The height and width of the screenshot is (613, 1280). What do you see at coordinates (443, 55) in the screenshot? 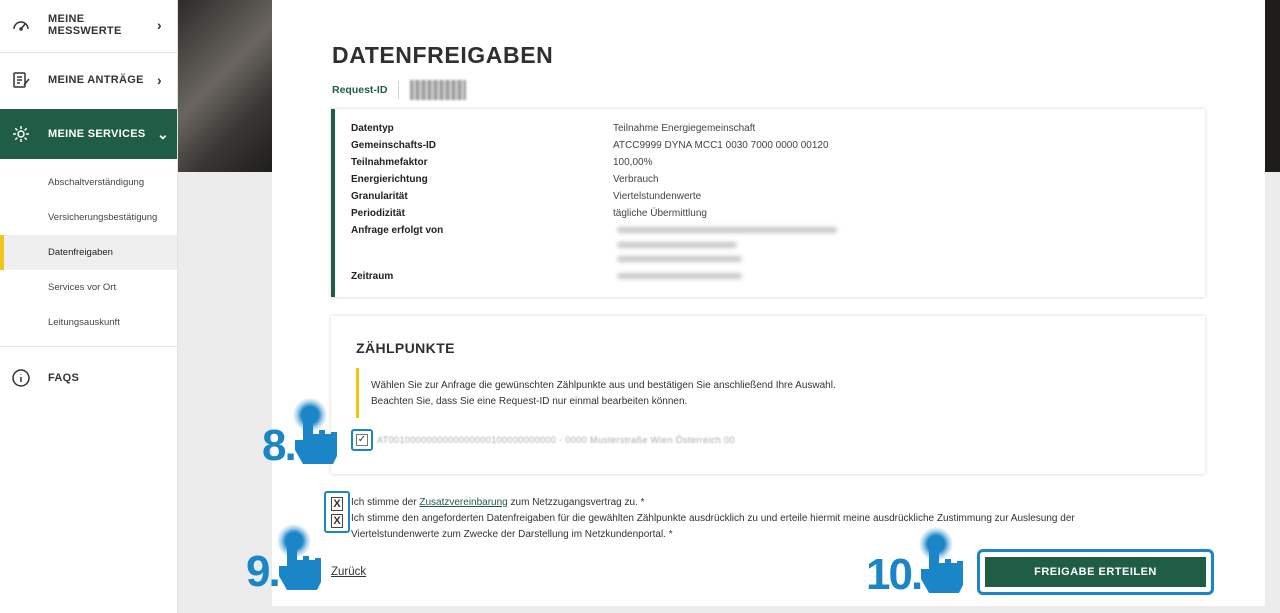
I see `page-title: DATENFREIGABEN` at bounding box center [443, 55].